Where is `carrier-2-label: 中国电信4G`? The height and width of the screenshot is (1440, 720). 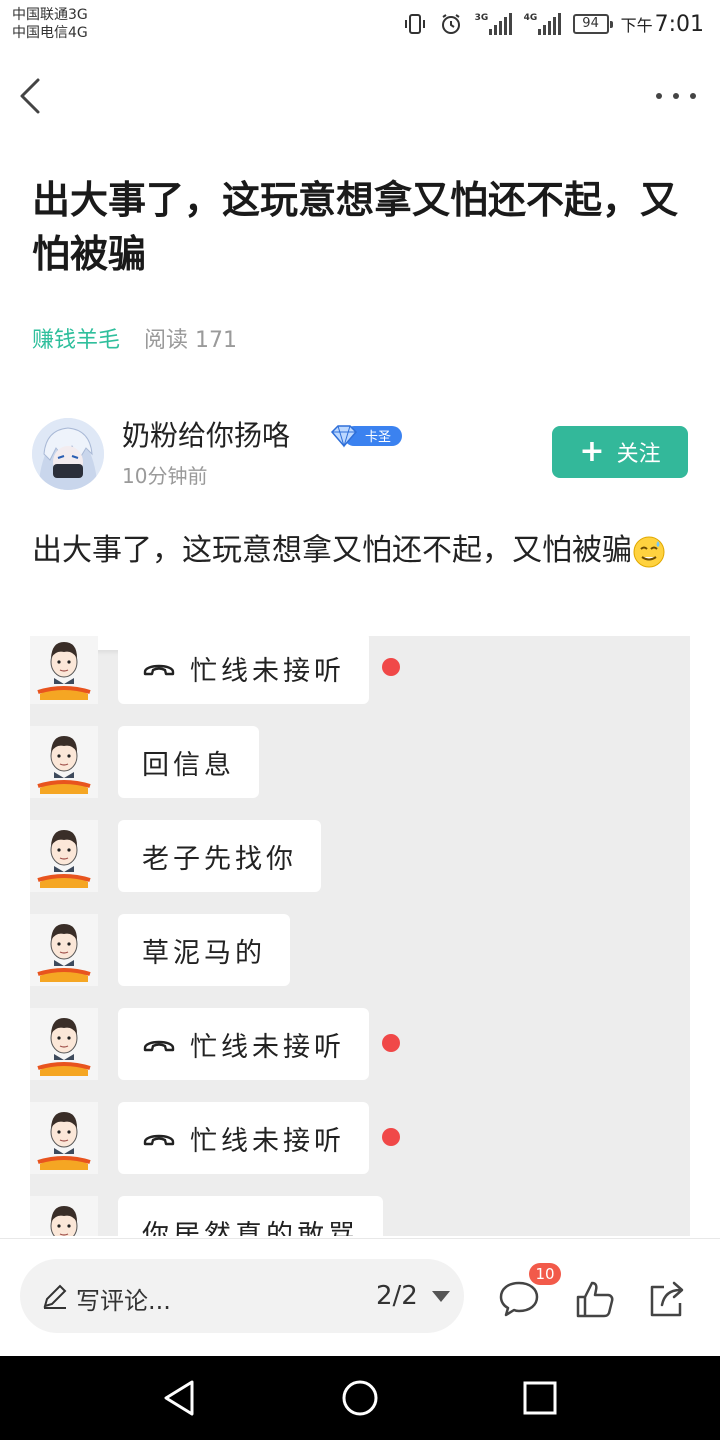 carrier-2-label: 中国电信4G is located at coordinates (50, 33).